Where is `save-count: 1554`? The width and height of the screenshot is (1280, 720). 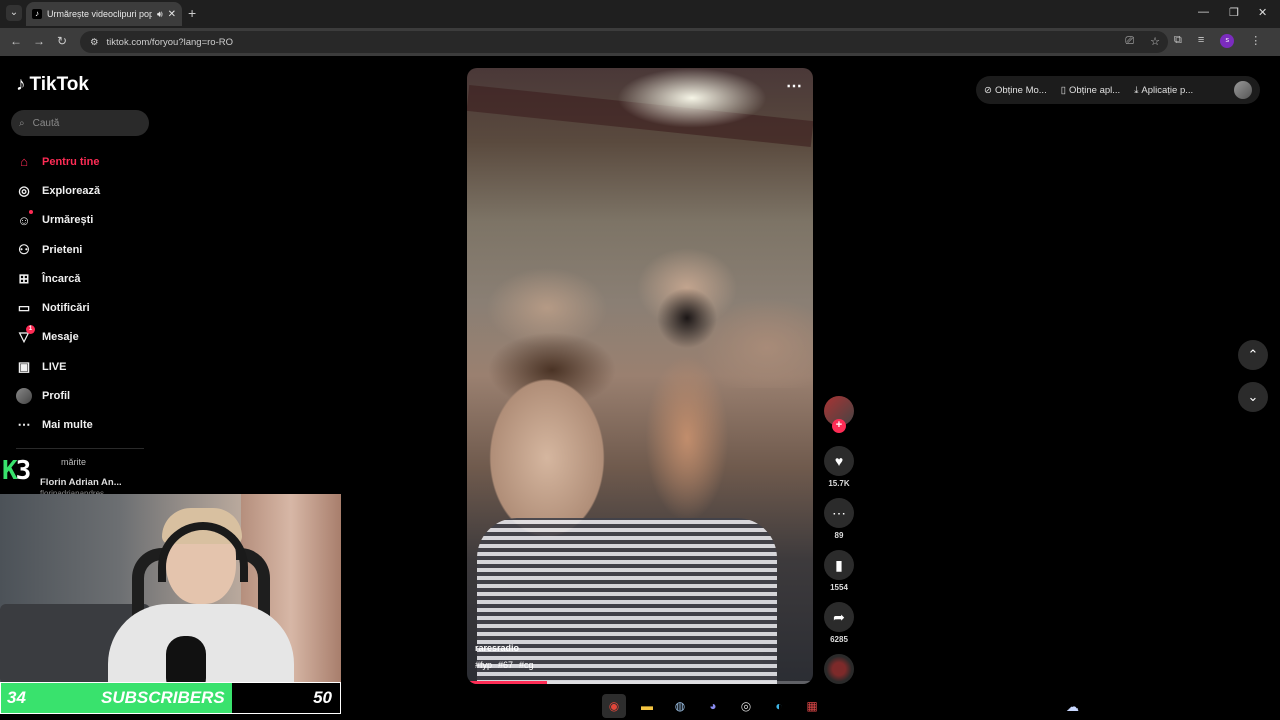
save-count: 1554 is located at coordinates (839, 587).